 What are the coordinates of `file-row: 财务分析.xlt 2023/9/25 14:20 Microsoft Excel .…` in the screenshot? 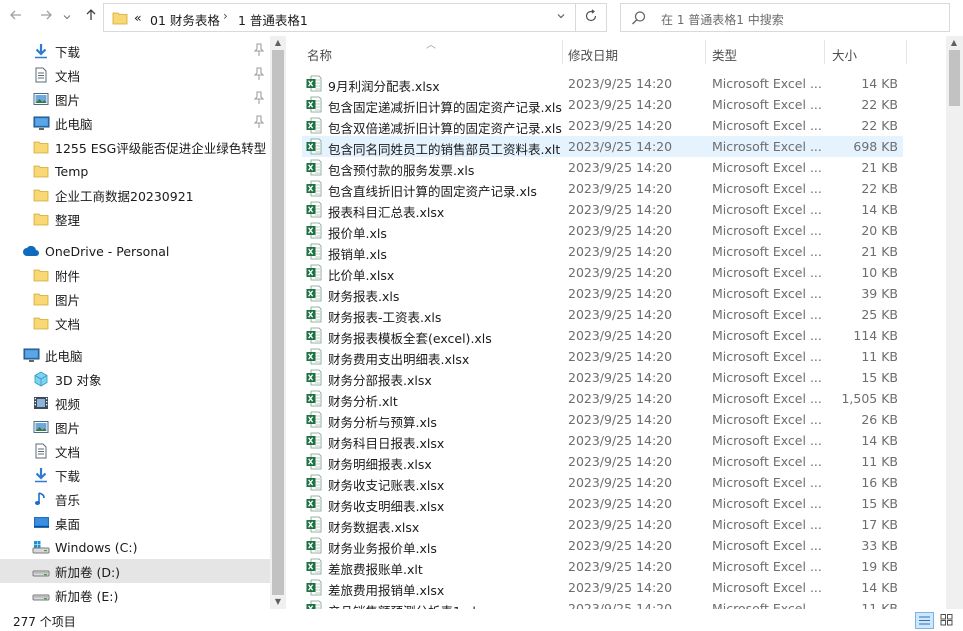 It's located at (602, 398).